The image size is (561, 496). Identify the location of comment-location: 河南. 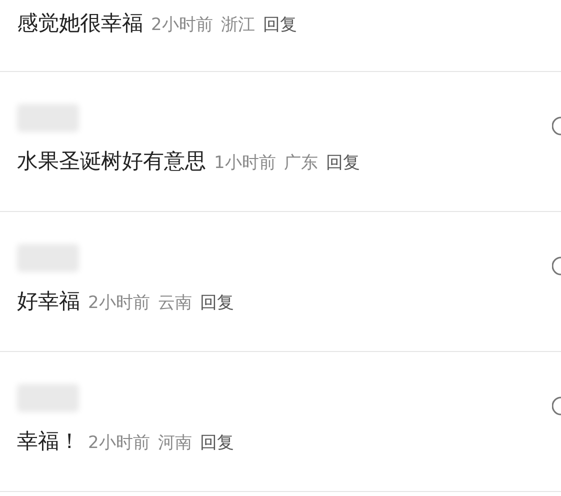
(175, 443).